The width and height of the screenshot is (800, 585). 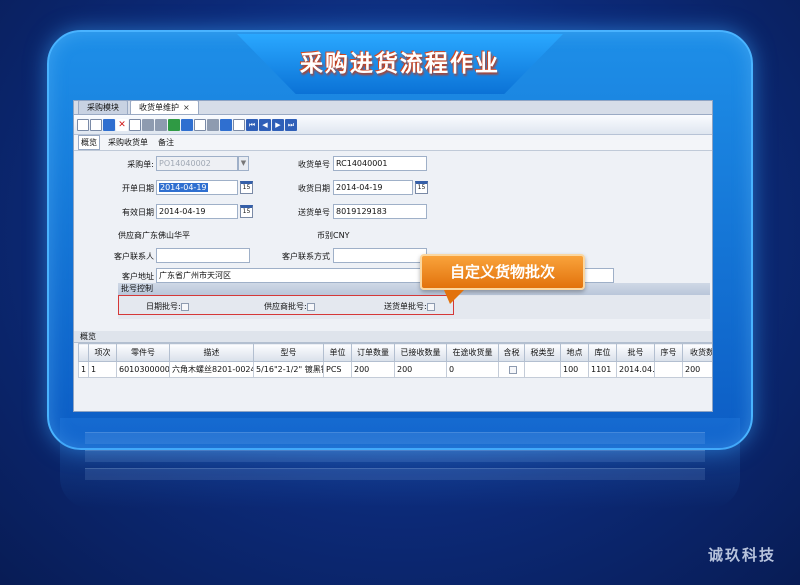 I want to click on company-logo: 诚玖科技, so click(x=741, y=555).